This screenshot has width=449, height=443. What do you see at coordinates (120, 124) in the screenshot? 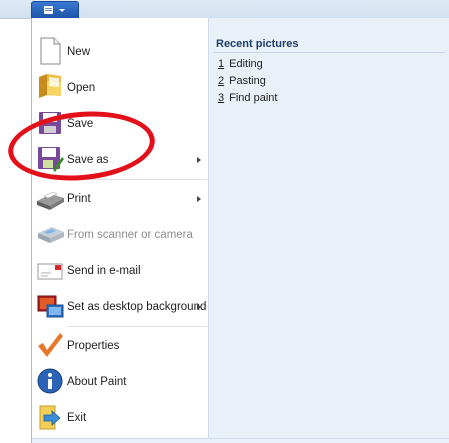
I see `menu-item-save: Save` at bounding box center [120, 124].